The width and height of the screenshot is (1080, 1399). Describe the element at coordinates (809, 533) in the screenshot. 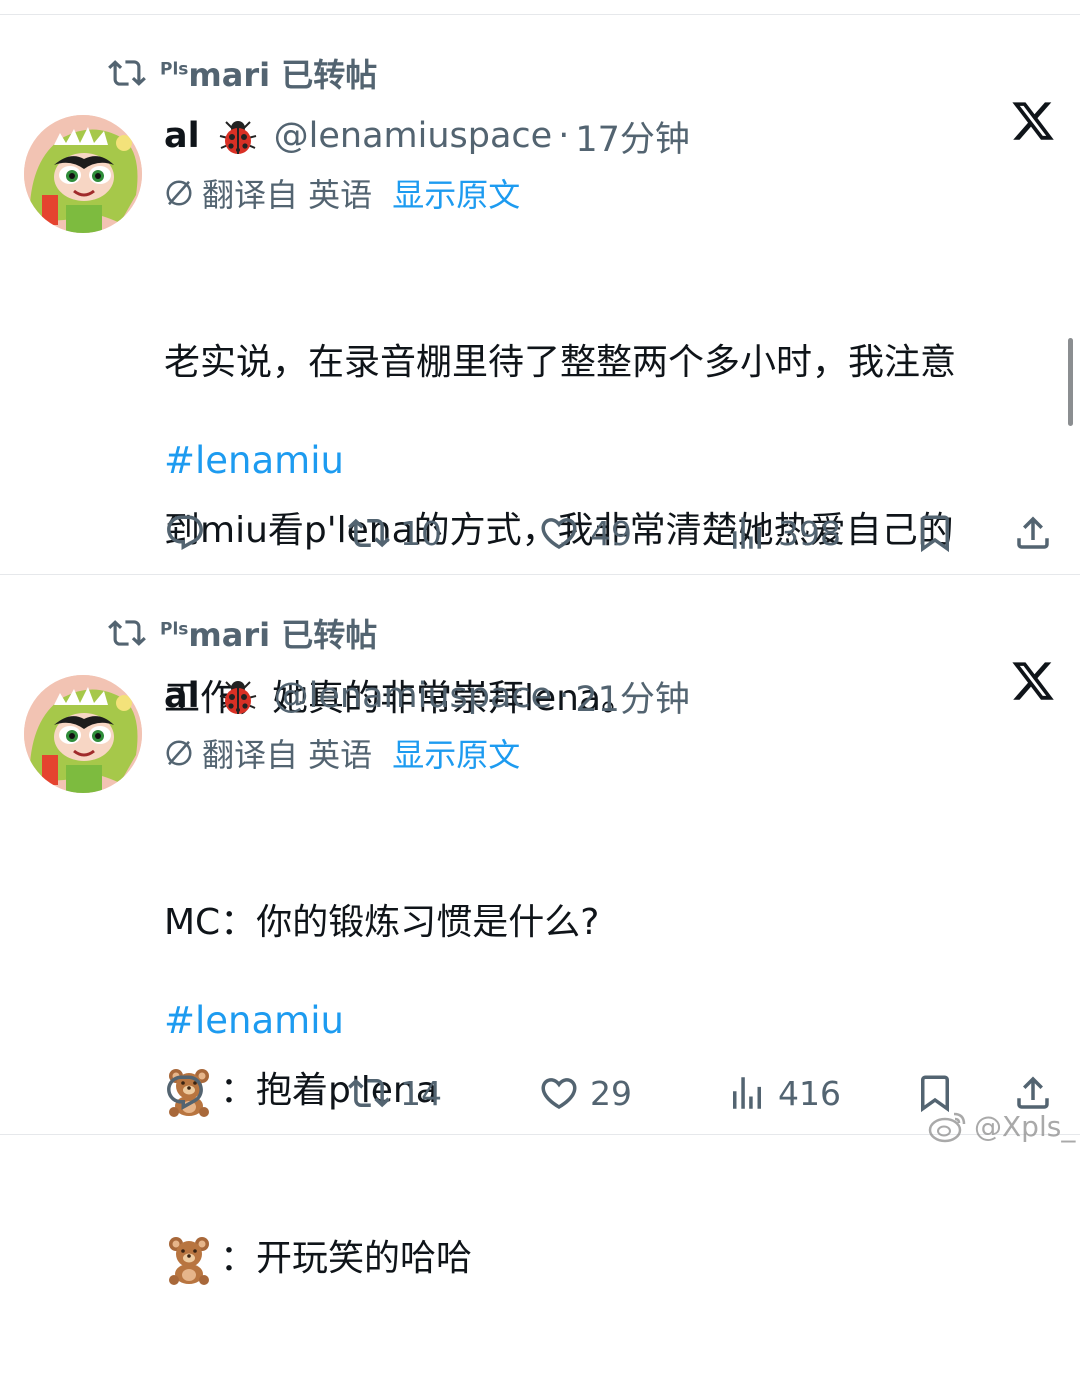

I see `view-count: 398` at that location.